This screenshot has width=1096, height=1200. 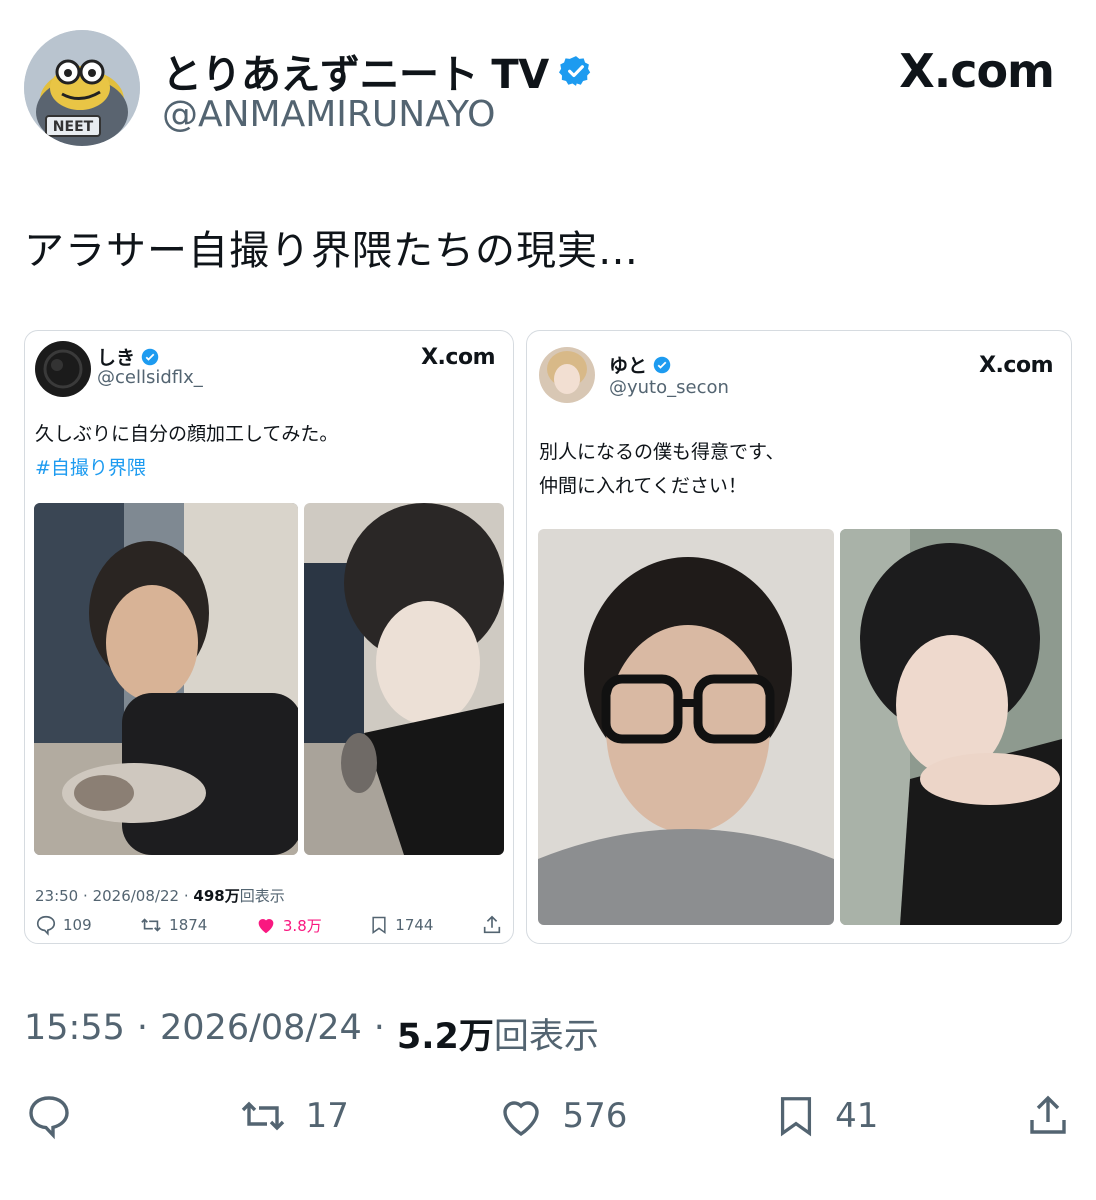 What do you see at coordinates (150, 377) in the screenshot?
I see `quoted-author-handle-left: @cellsidflx_` at bounding box center [150, 377].